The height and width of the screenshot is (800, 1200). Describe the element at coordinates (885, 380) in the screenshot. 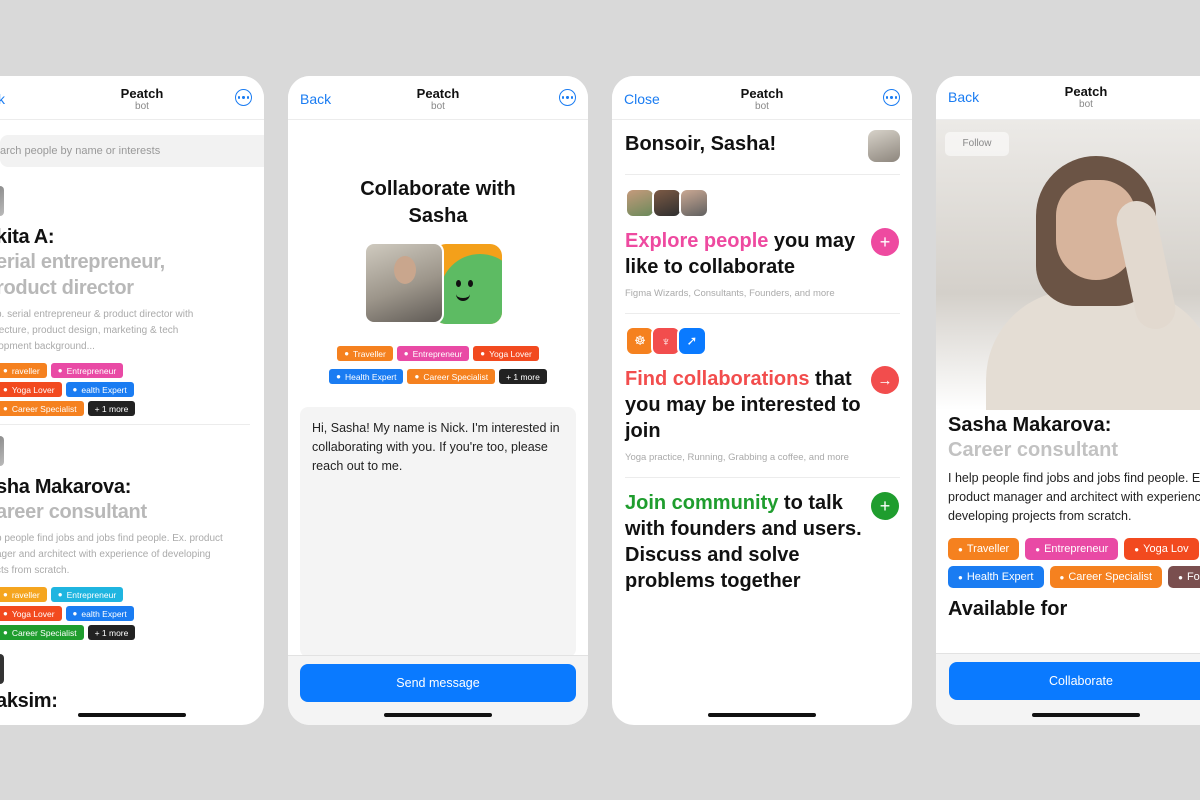

I see `arrow-right-icon: →` at that location.